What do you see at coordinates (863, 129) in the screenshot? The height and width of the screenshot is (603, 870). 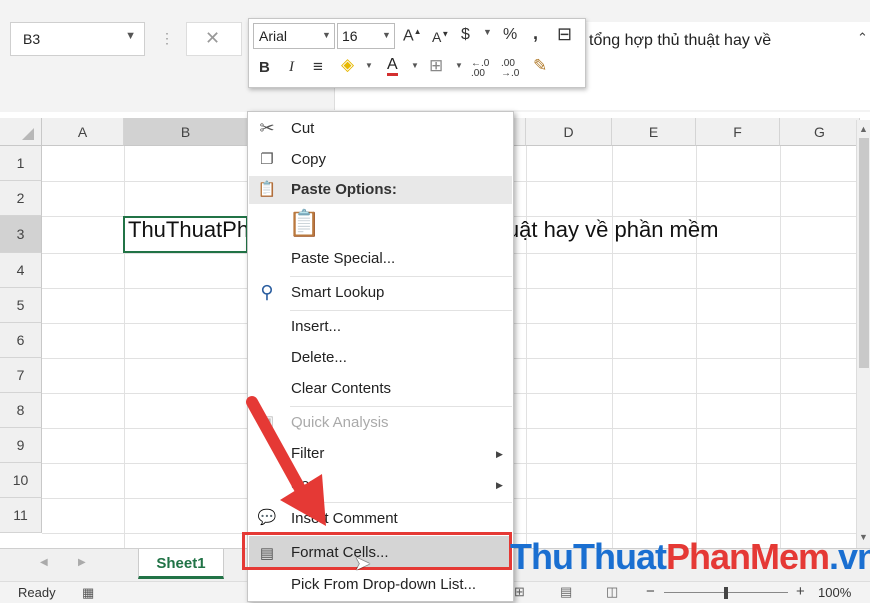 I see `scroll-up-icon: ▲` at bounding box center [863, 129].